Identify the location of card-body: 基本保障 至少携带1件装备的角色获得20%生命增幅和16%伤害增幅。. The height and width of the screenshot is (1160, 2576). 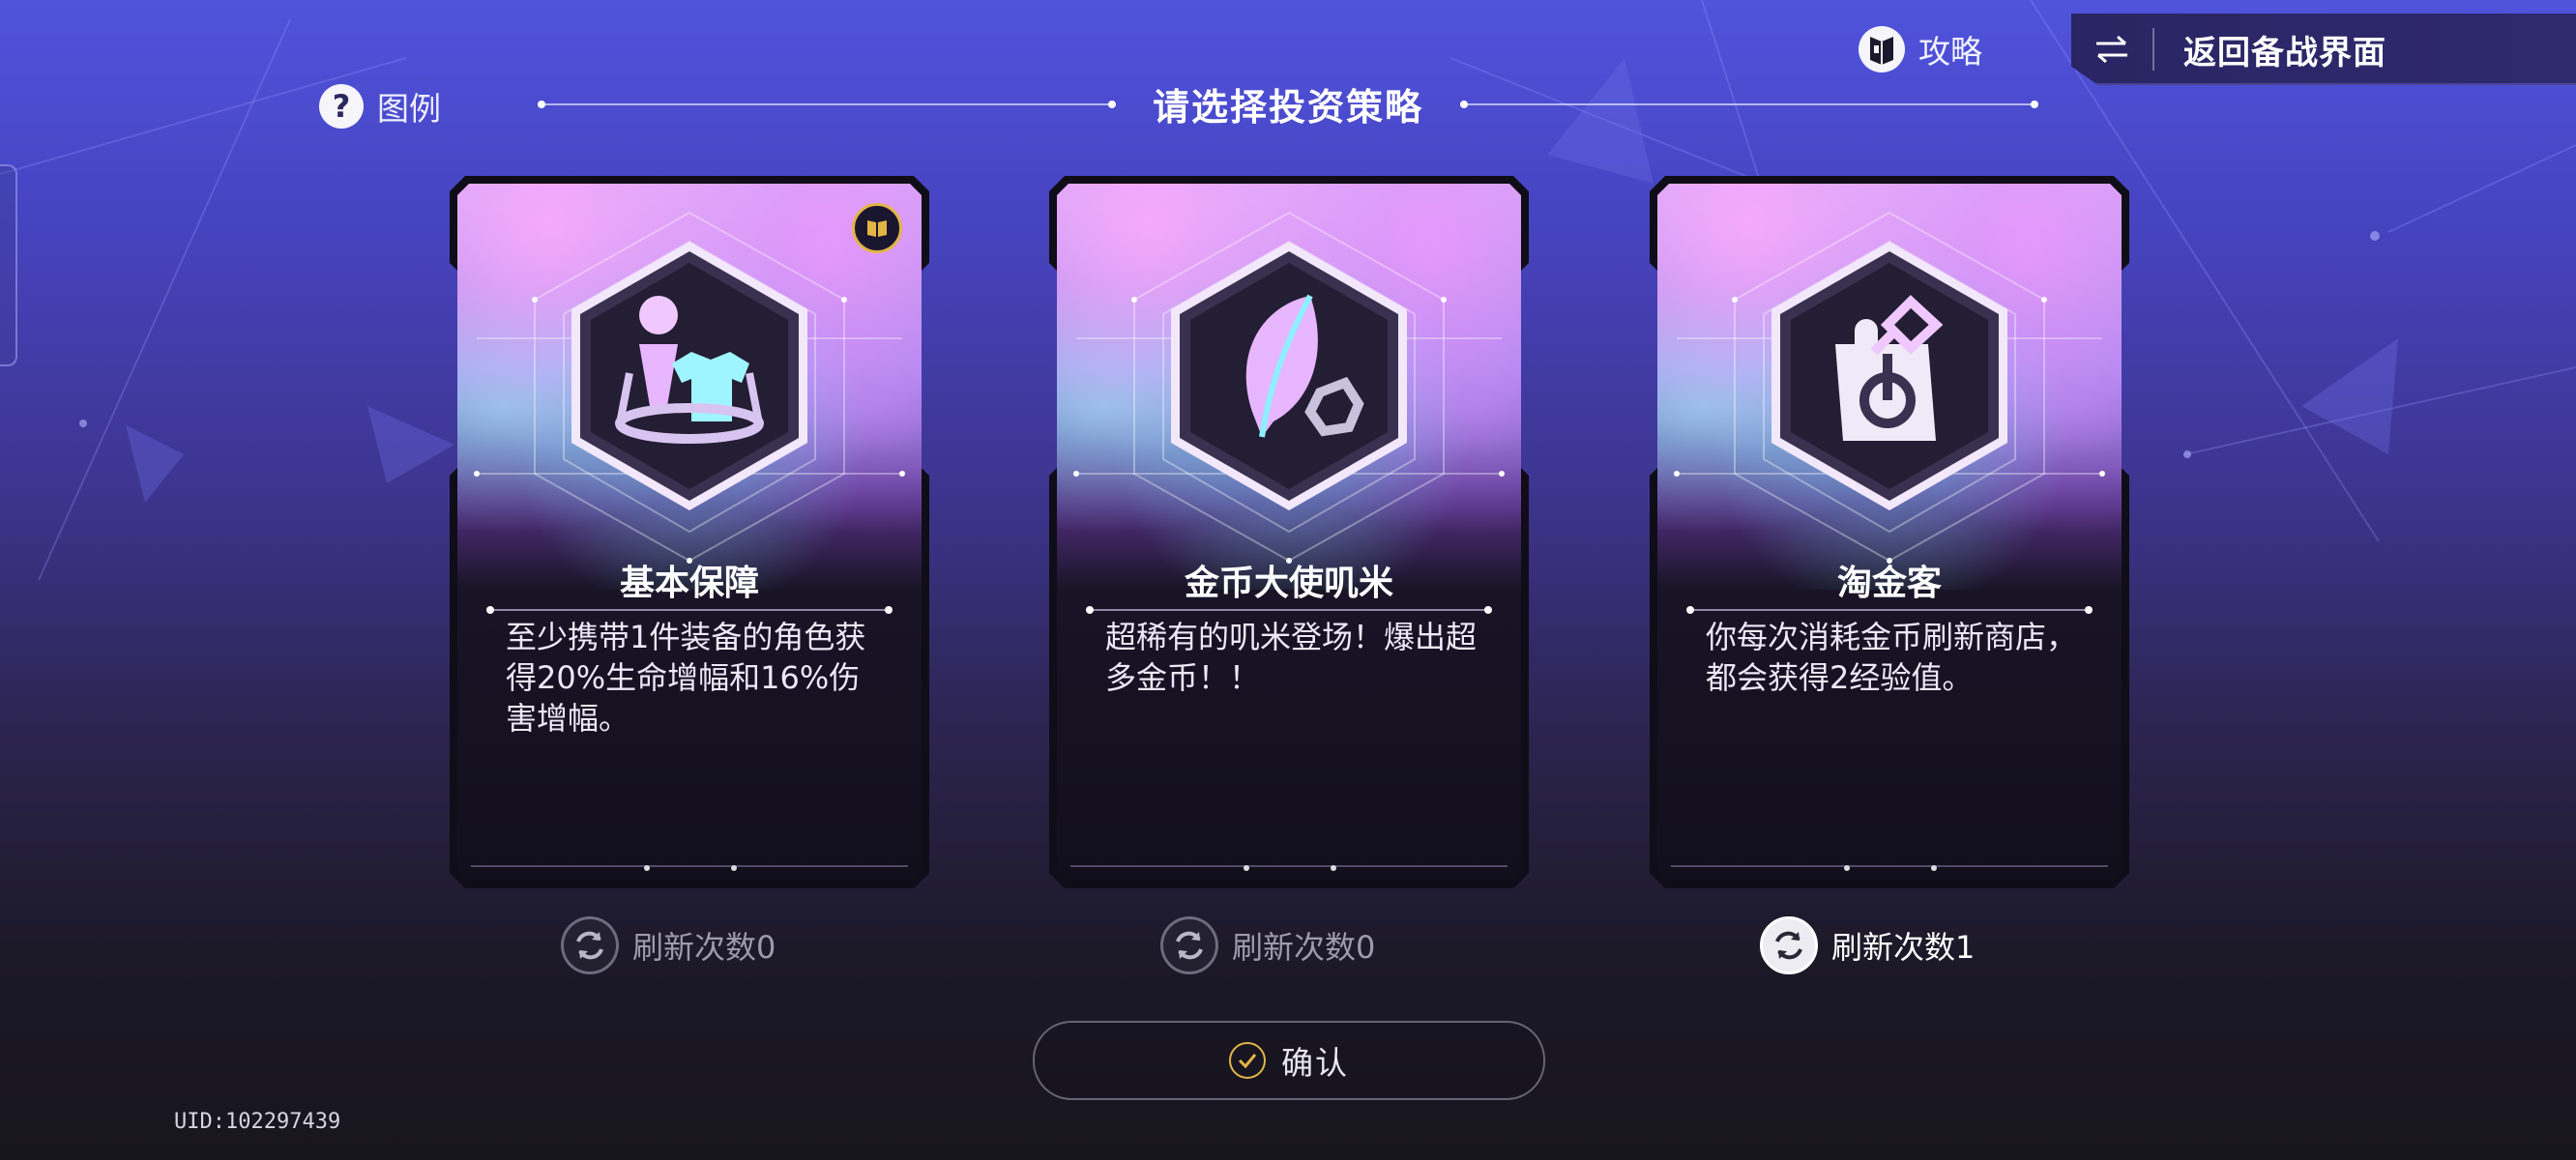
(689, 533).